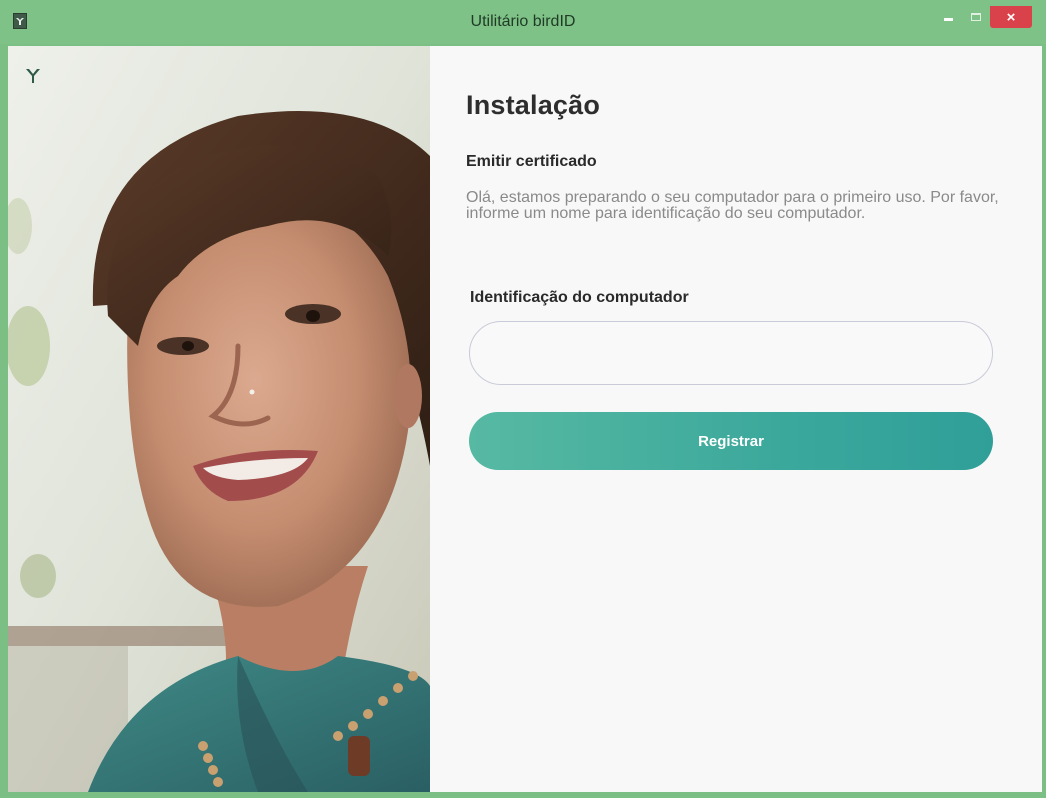  What do you see at coordinates (579, 297) in the screenshot?
I see `computer-id-label: Identificação do computador` at bounding box center [579, 297].